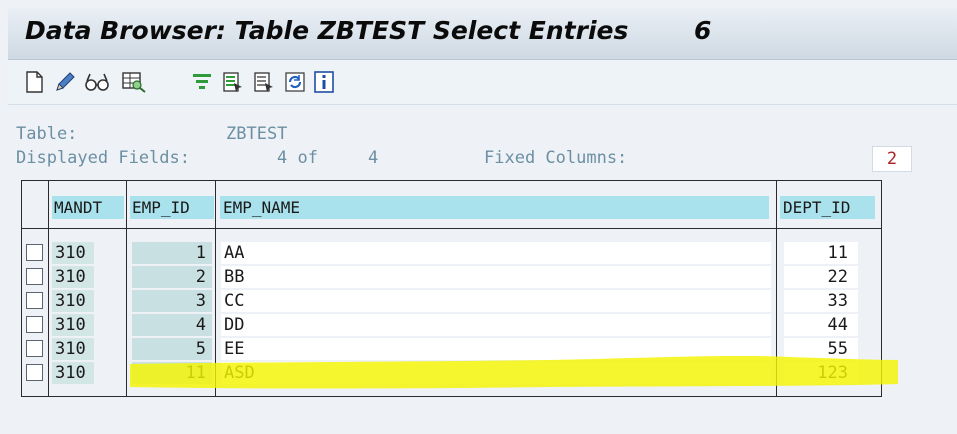  Describe the element at coordinates (103, 158) in the screenshot. I see `displayed-fields-label: Displayed Fields:` at that location.